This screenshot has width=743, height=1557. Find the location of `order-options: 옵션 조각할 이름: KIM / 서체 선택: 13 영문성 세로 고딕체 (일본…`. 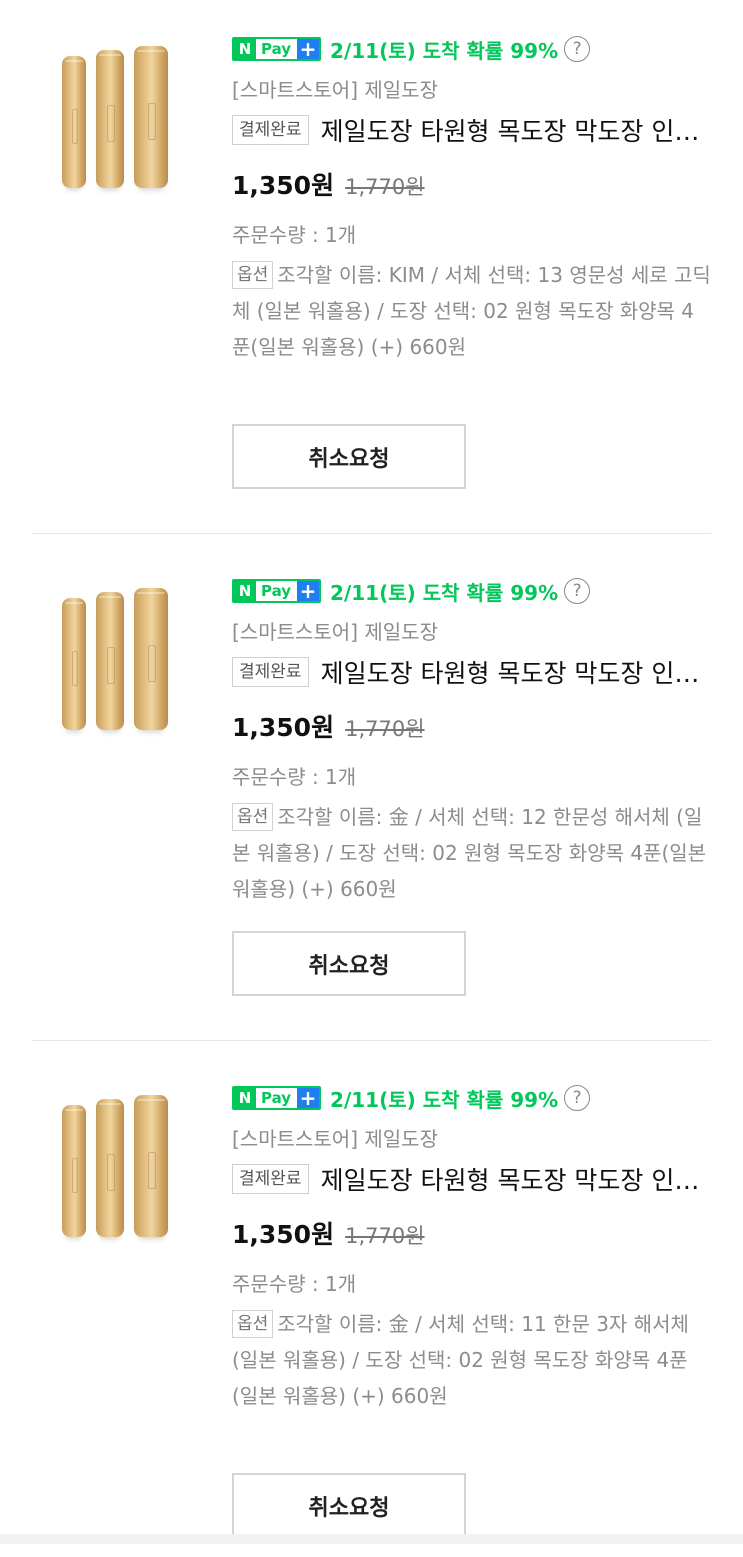

order-options: 옵션 조각할 이름: KIM / 서체 선택: 13 영문성 세로 고딕체 (일본… is located at coordinates (472, 311).